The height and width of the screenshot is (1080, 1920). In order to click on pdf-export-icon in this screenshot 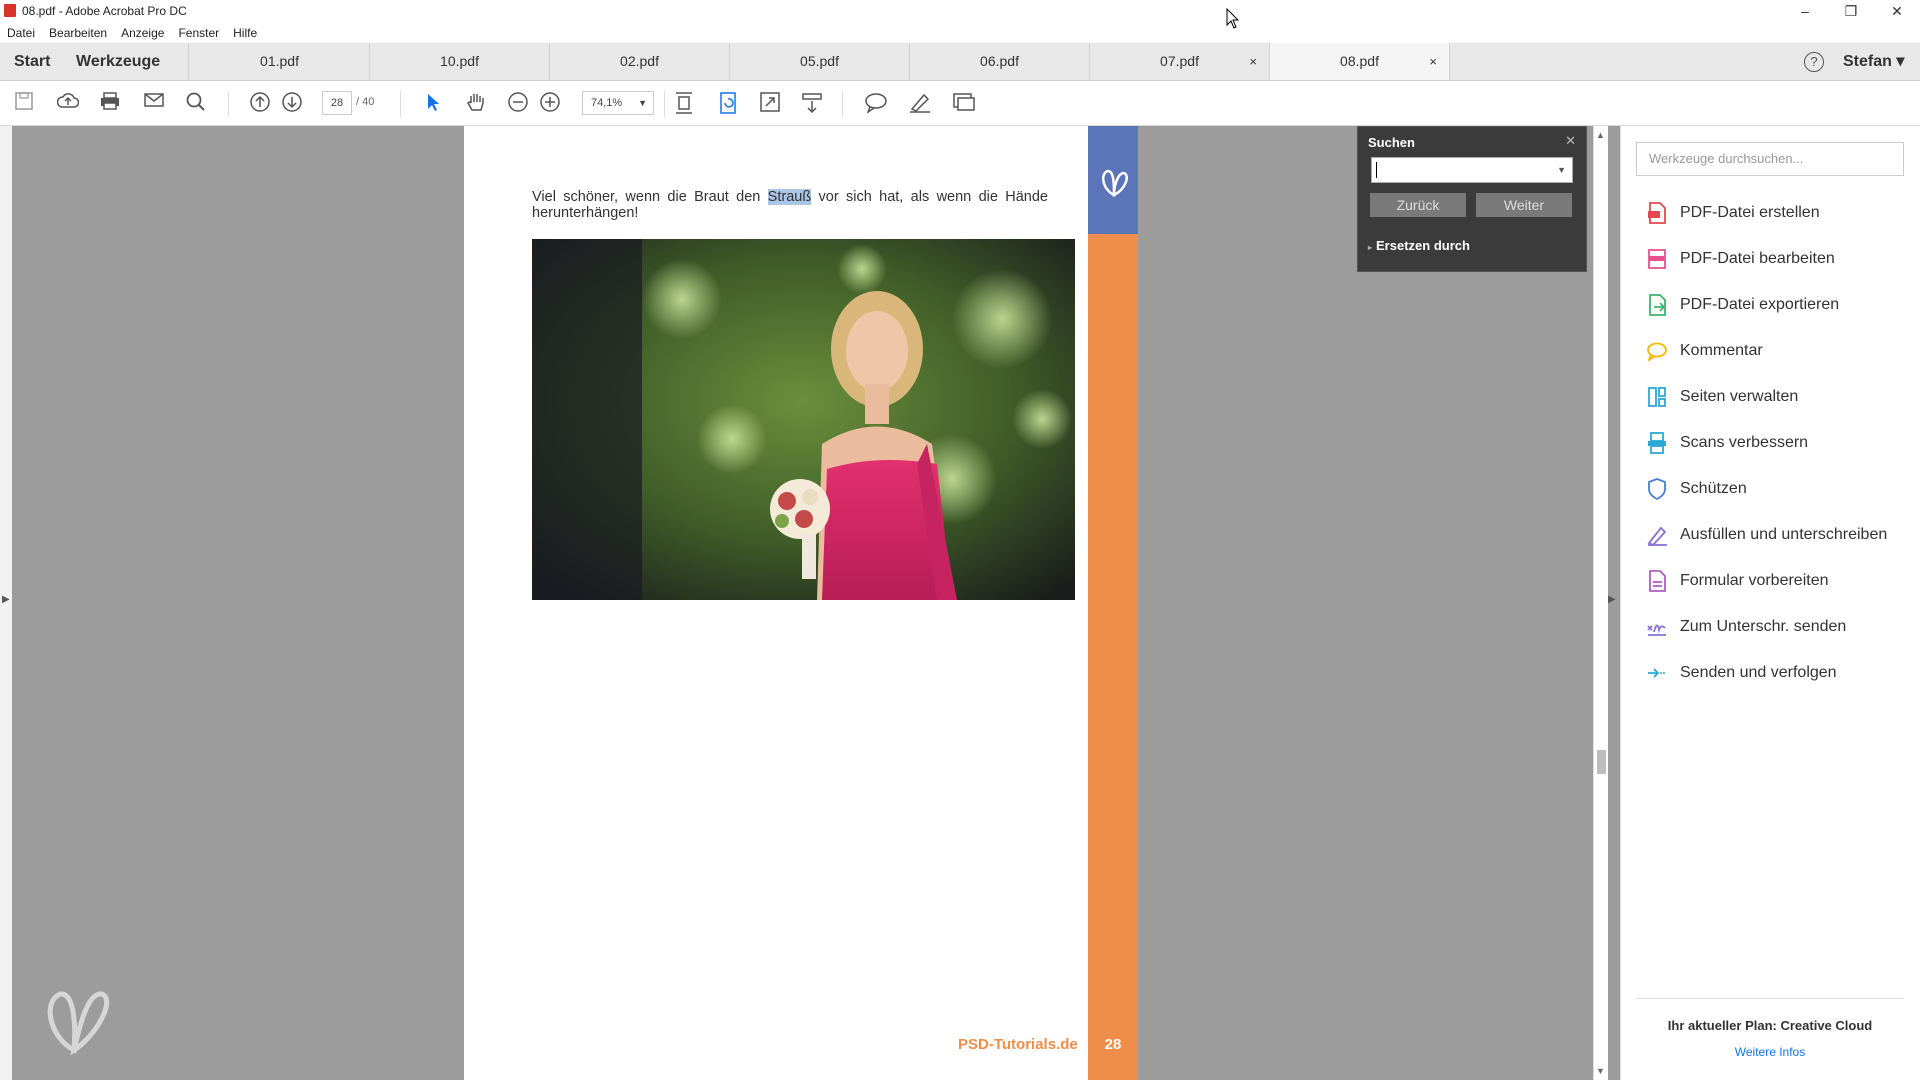, I will do `click(1657, 305)`.